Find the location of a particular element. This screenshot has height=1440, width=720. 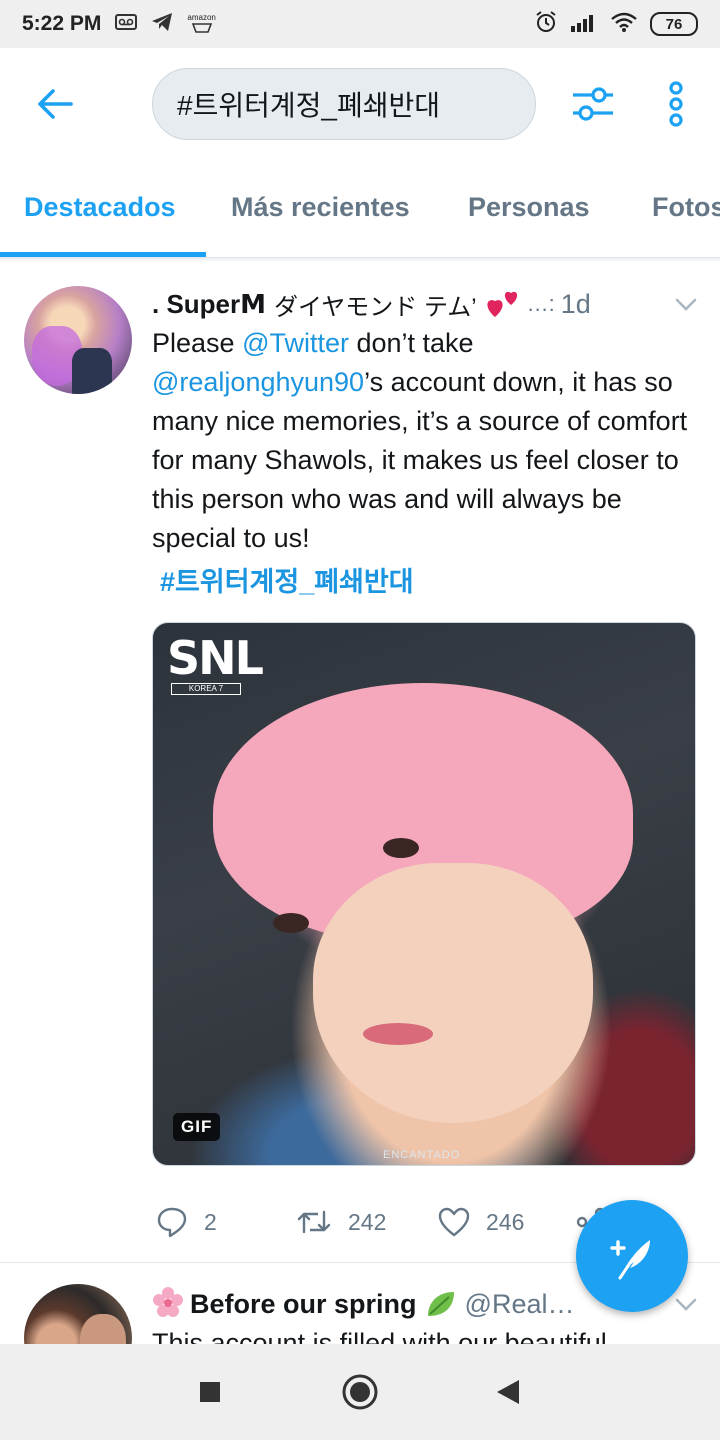

signal-icon is located at coordinates (584, 24).